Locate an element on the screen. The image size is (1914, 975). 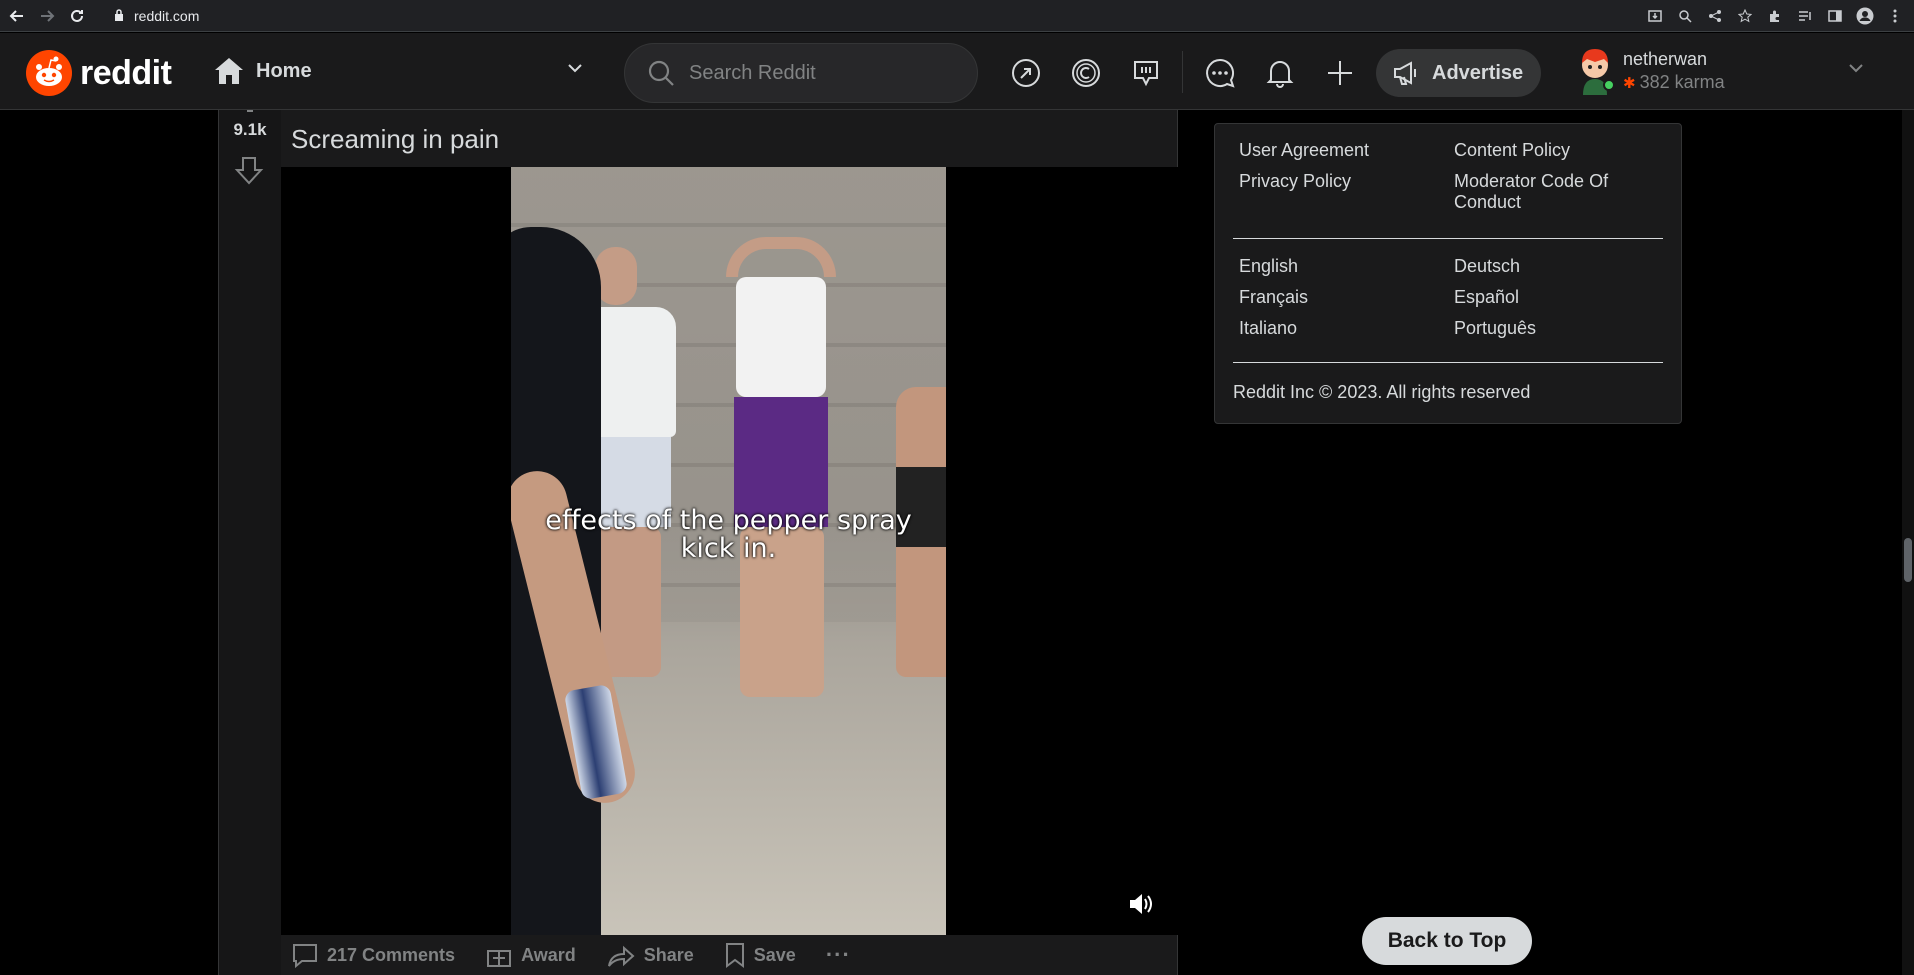
share-button: Share is located at coordinates (650, 955).